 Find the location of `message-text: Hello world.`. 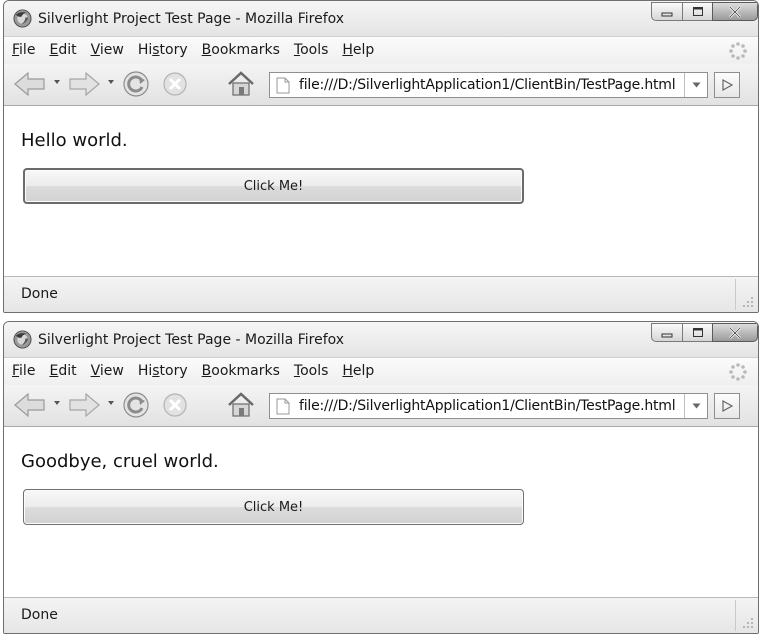

message-text: Hello world. is located at coordinates (74, 140).